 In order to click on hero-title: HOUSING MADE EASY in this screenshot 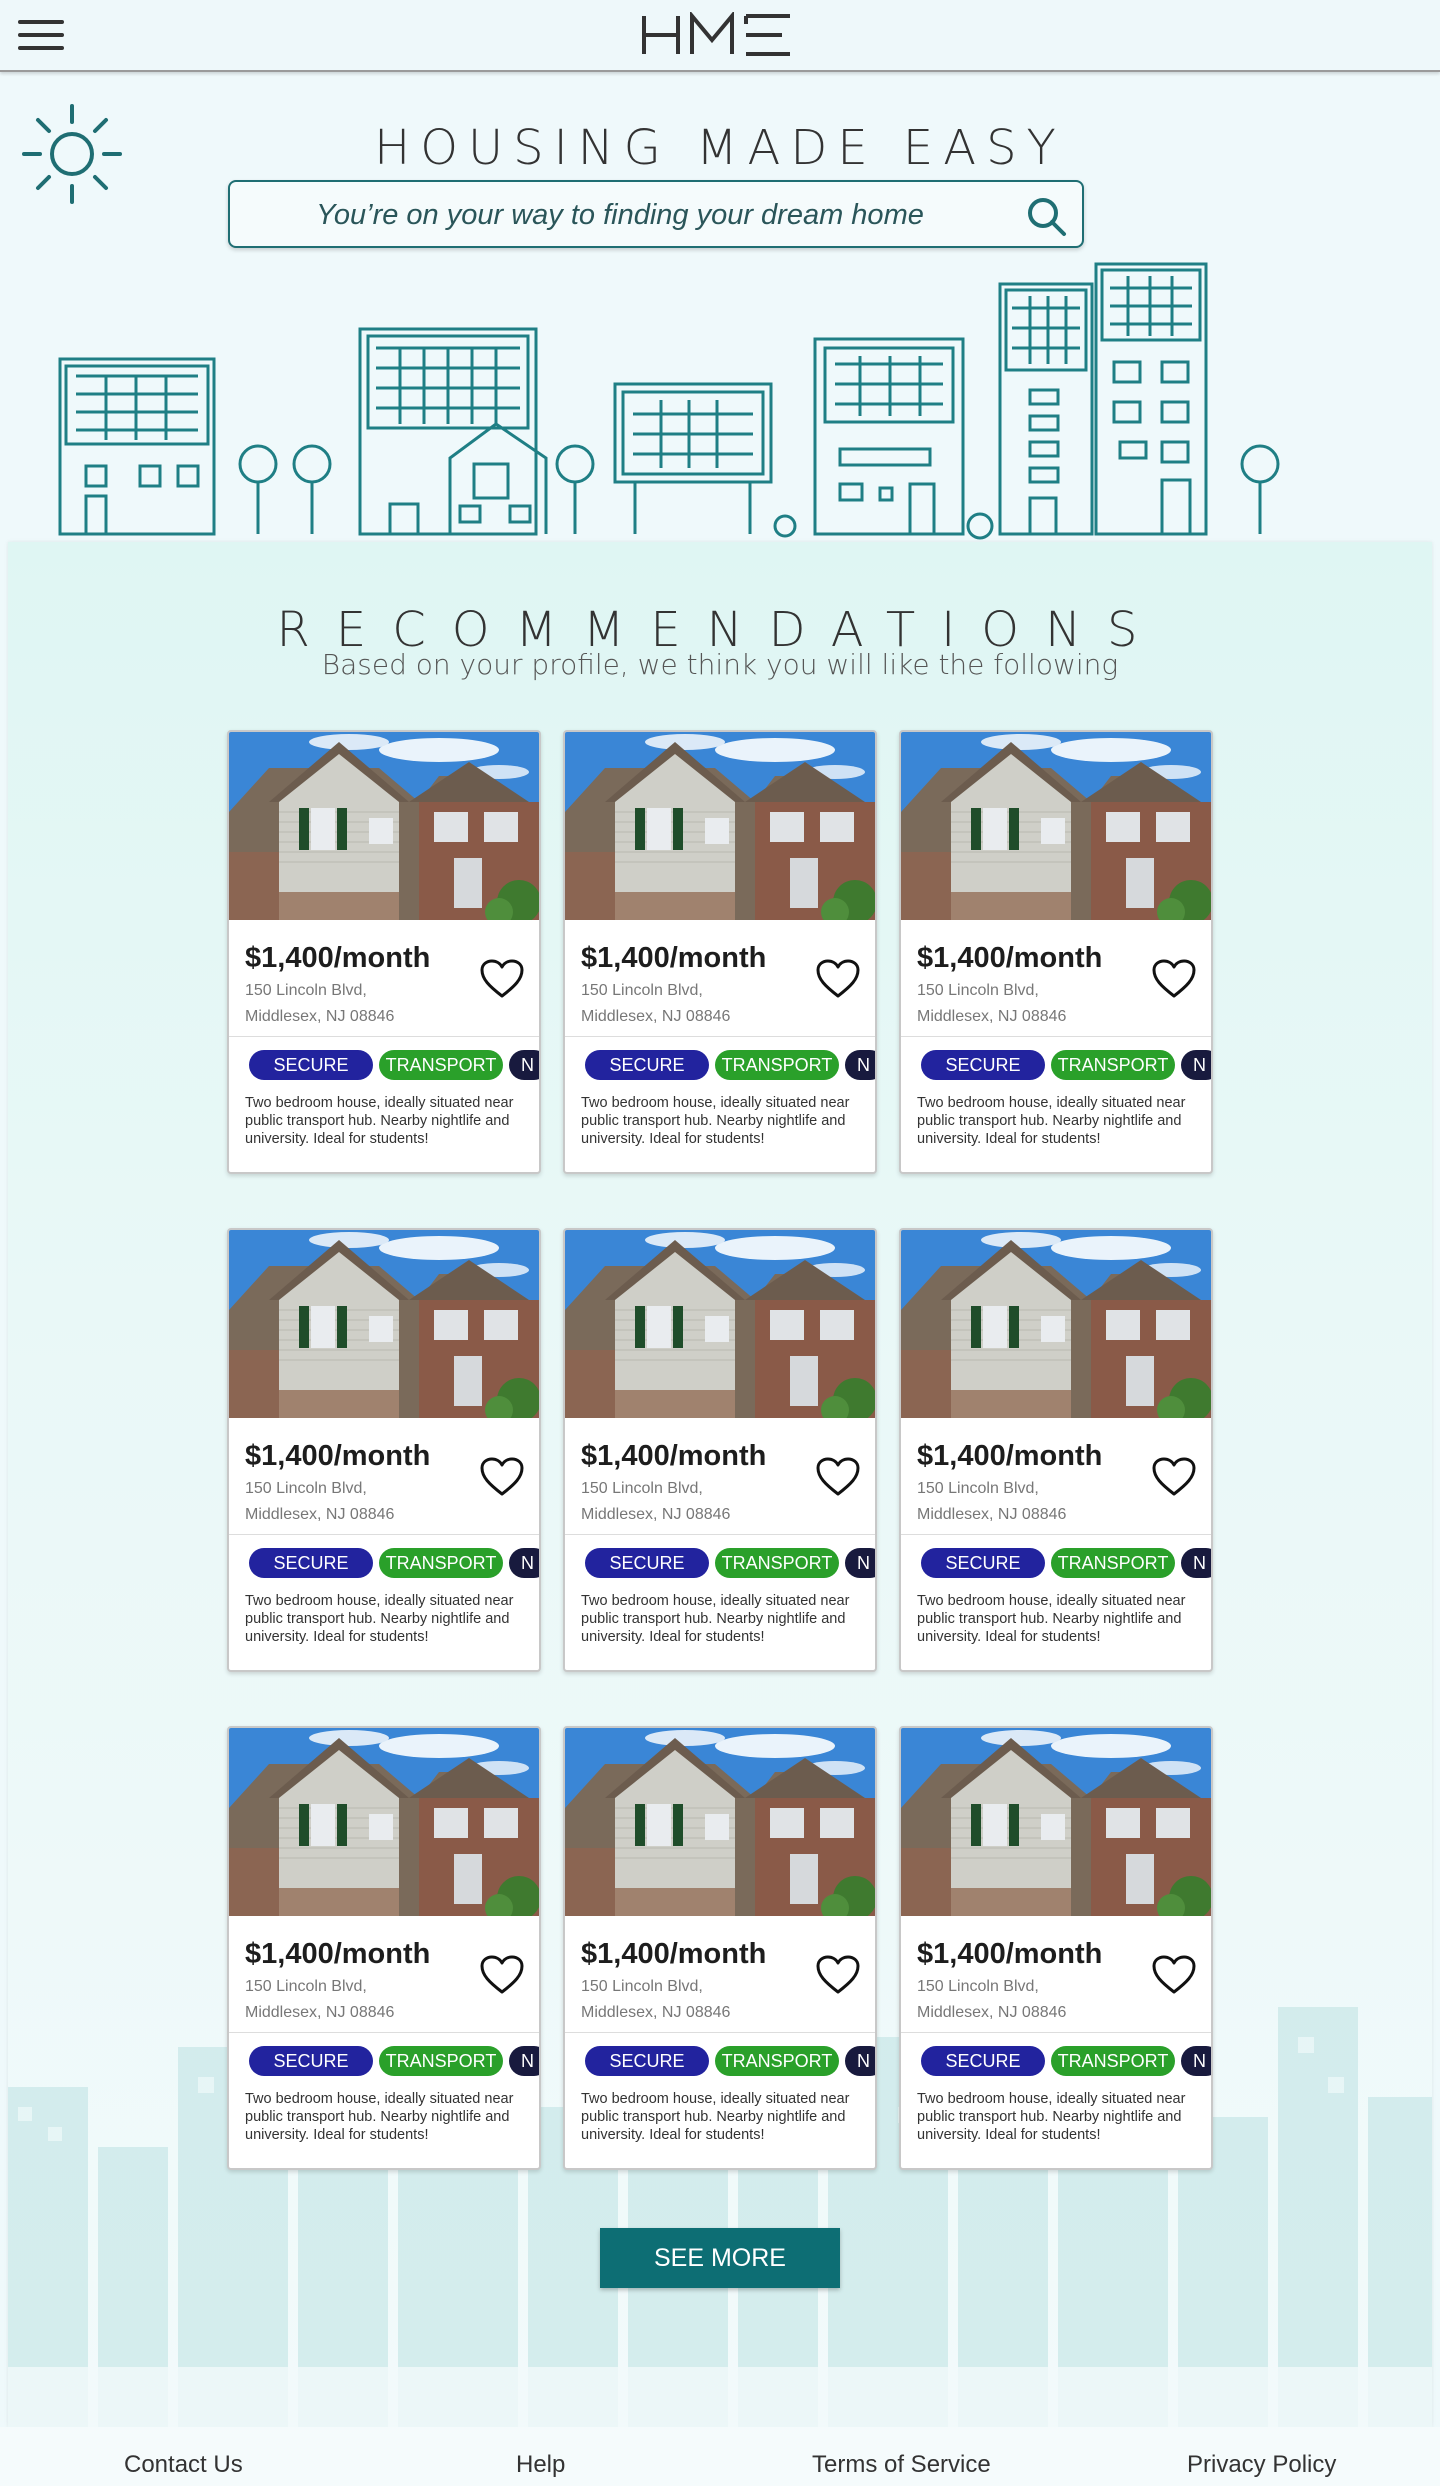, I will do `click(720, 148)`.